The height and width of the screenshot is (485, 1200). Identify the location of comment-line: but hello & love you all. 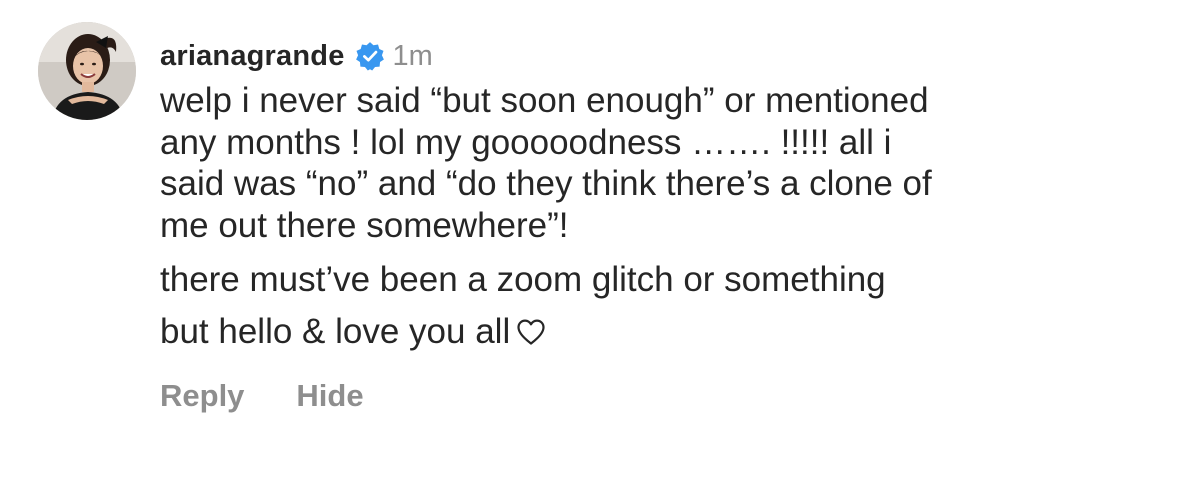
(335, 331).